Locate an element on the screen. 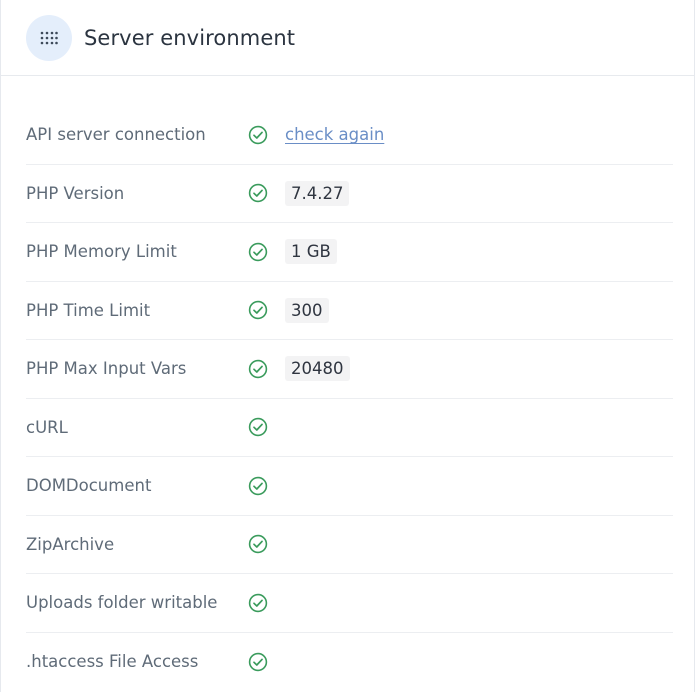 This screenshot has height=692, width=695. value-badge: 20480 is located at coordinates (317, 369).